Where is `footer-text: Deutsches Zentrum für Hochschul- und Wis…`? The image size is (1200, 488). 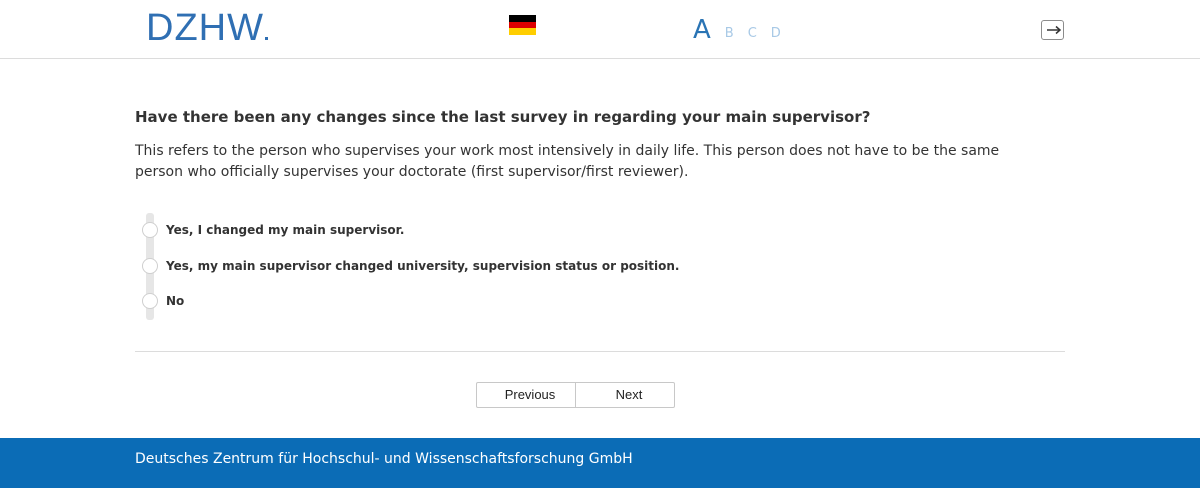 footer-text: Deutsches Zentrum für Hochschul- und Wis… is located at coordinates (384, 459).